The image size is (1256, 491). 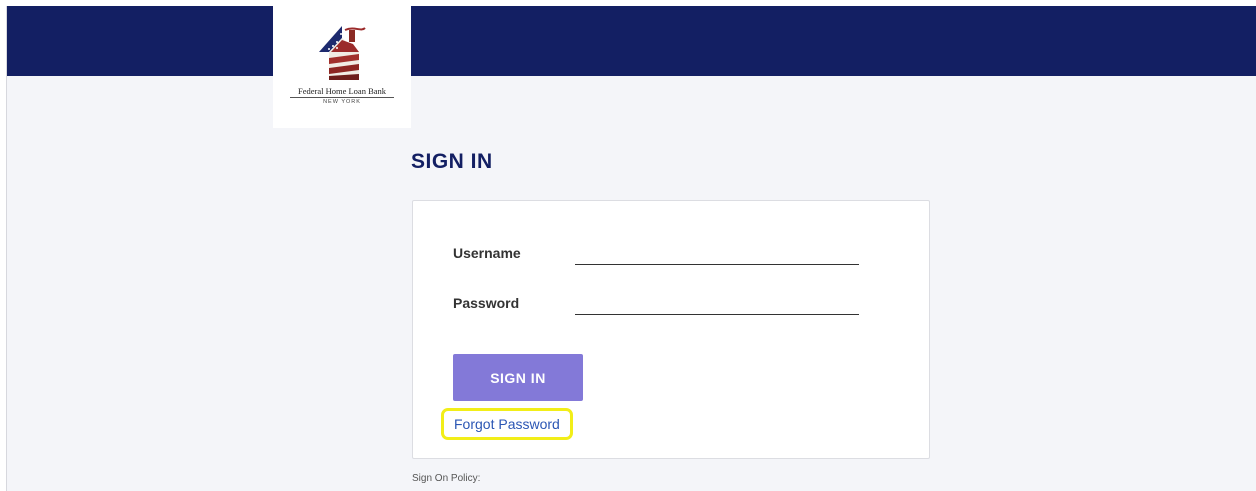 What do you see at coordinates (342, 101) in the screenshot?
I see `logo-subtitle: NEW YORK` at bounding box center [342, 101].